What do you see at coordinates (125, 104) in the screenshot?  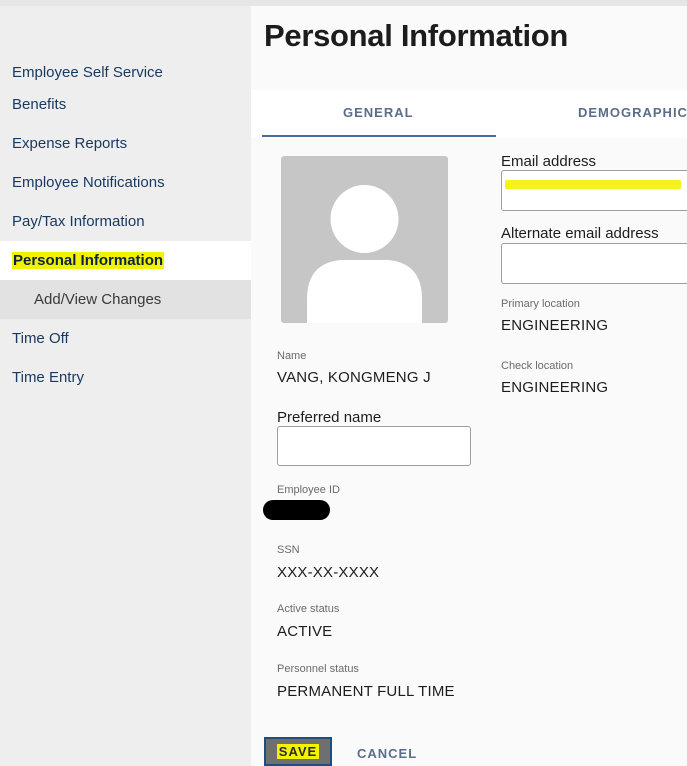 I see `sidebar-item-benefits: Benefits` at bounding box center [125, 104].